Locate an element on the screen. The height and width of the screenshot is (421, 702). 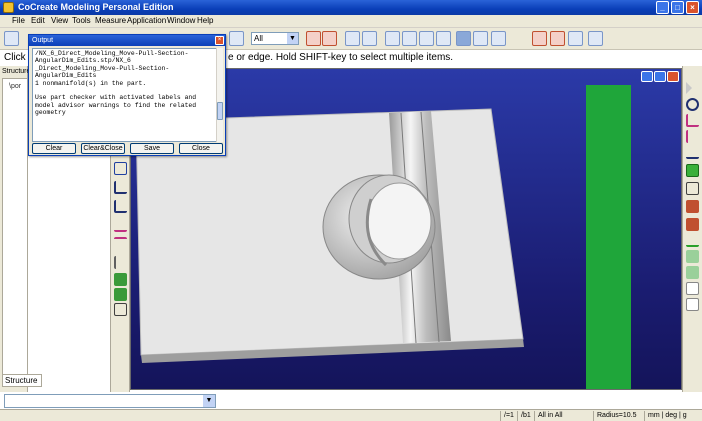
cube-icon is located at coordinates (692, 206).